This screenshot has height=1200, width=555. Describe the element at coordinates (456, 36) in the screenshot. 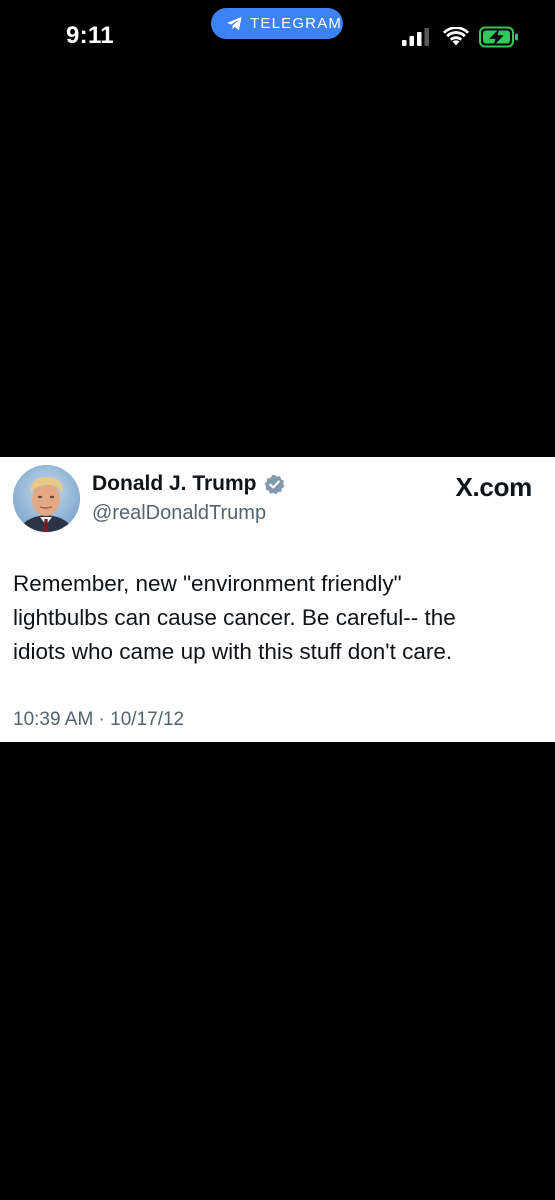

I see `wifi-icon` at that location.